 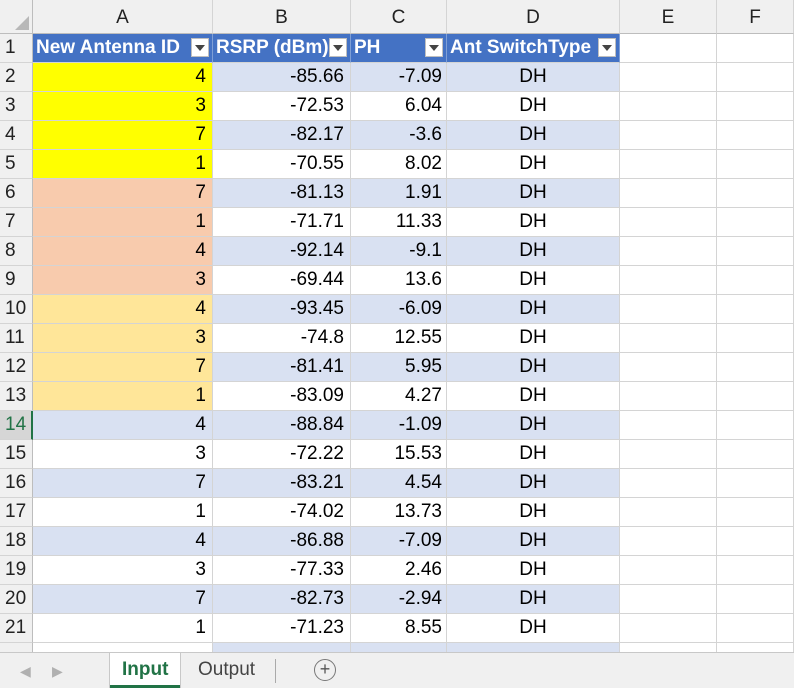 I want to click on row-header: 11, so click(x=16, y=338).